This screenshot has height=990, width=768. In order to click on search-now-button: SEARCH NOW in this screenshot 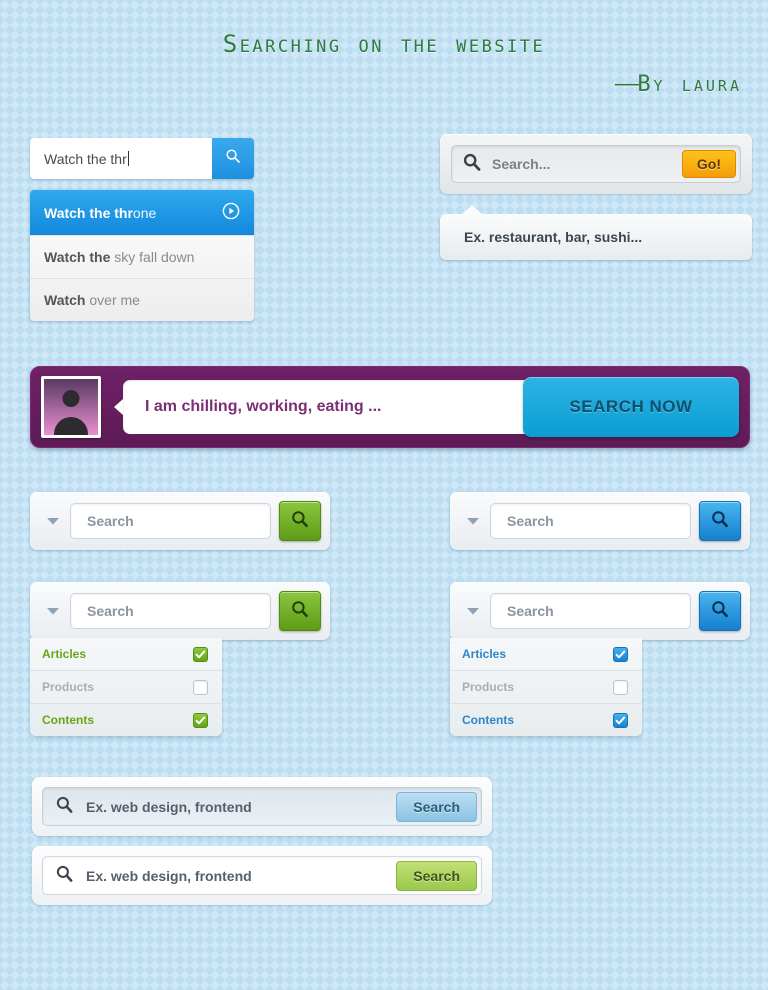, I will do `click(631, 407)`.